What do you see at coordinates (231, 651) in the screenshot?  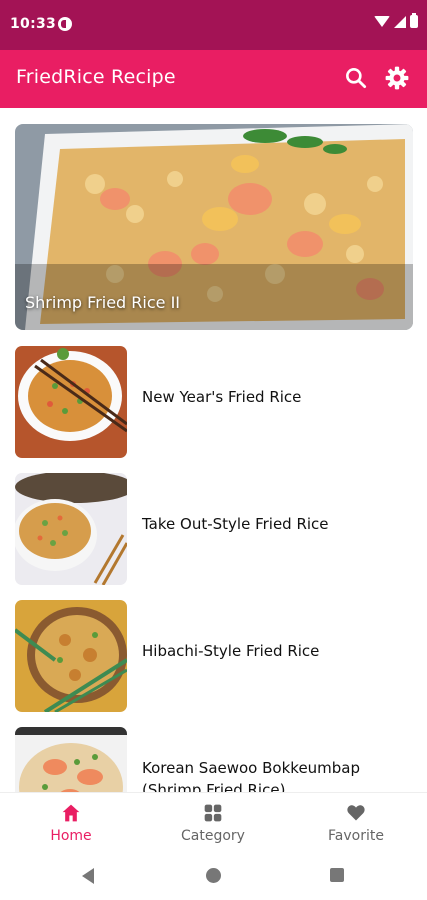 I see `recipe-title: Hibachi-Style Fried Rice` at bounding box center [231, 651].